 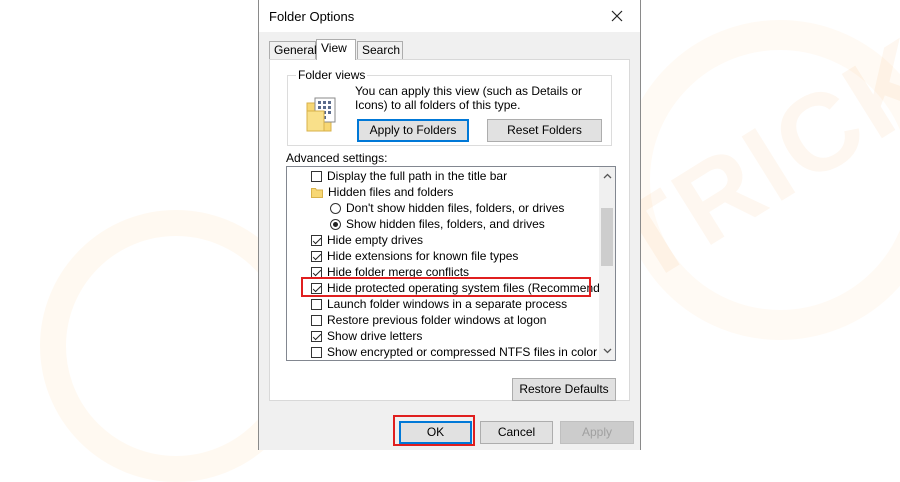 What do you see at coordinates (380, 50) in the screenshot?
I see `tab-search: Search` at bounding box center [380, 50].